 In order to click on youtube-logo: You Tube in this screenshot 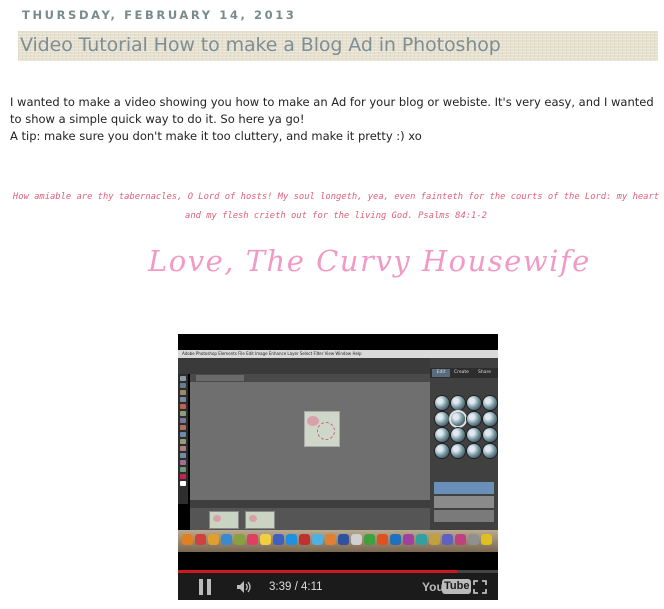, I will do `click(447, 587)`.